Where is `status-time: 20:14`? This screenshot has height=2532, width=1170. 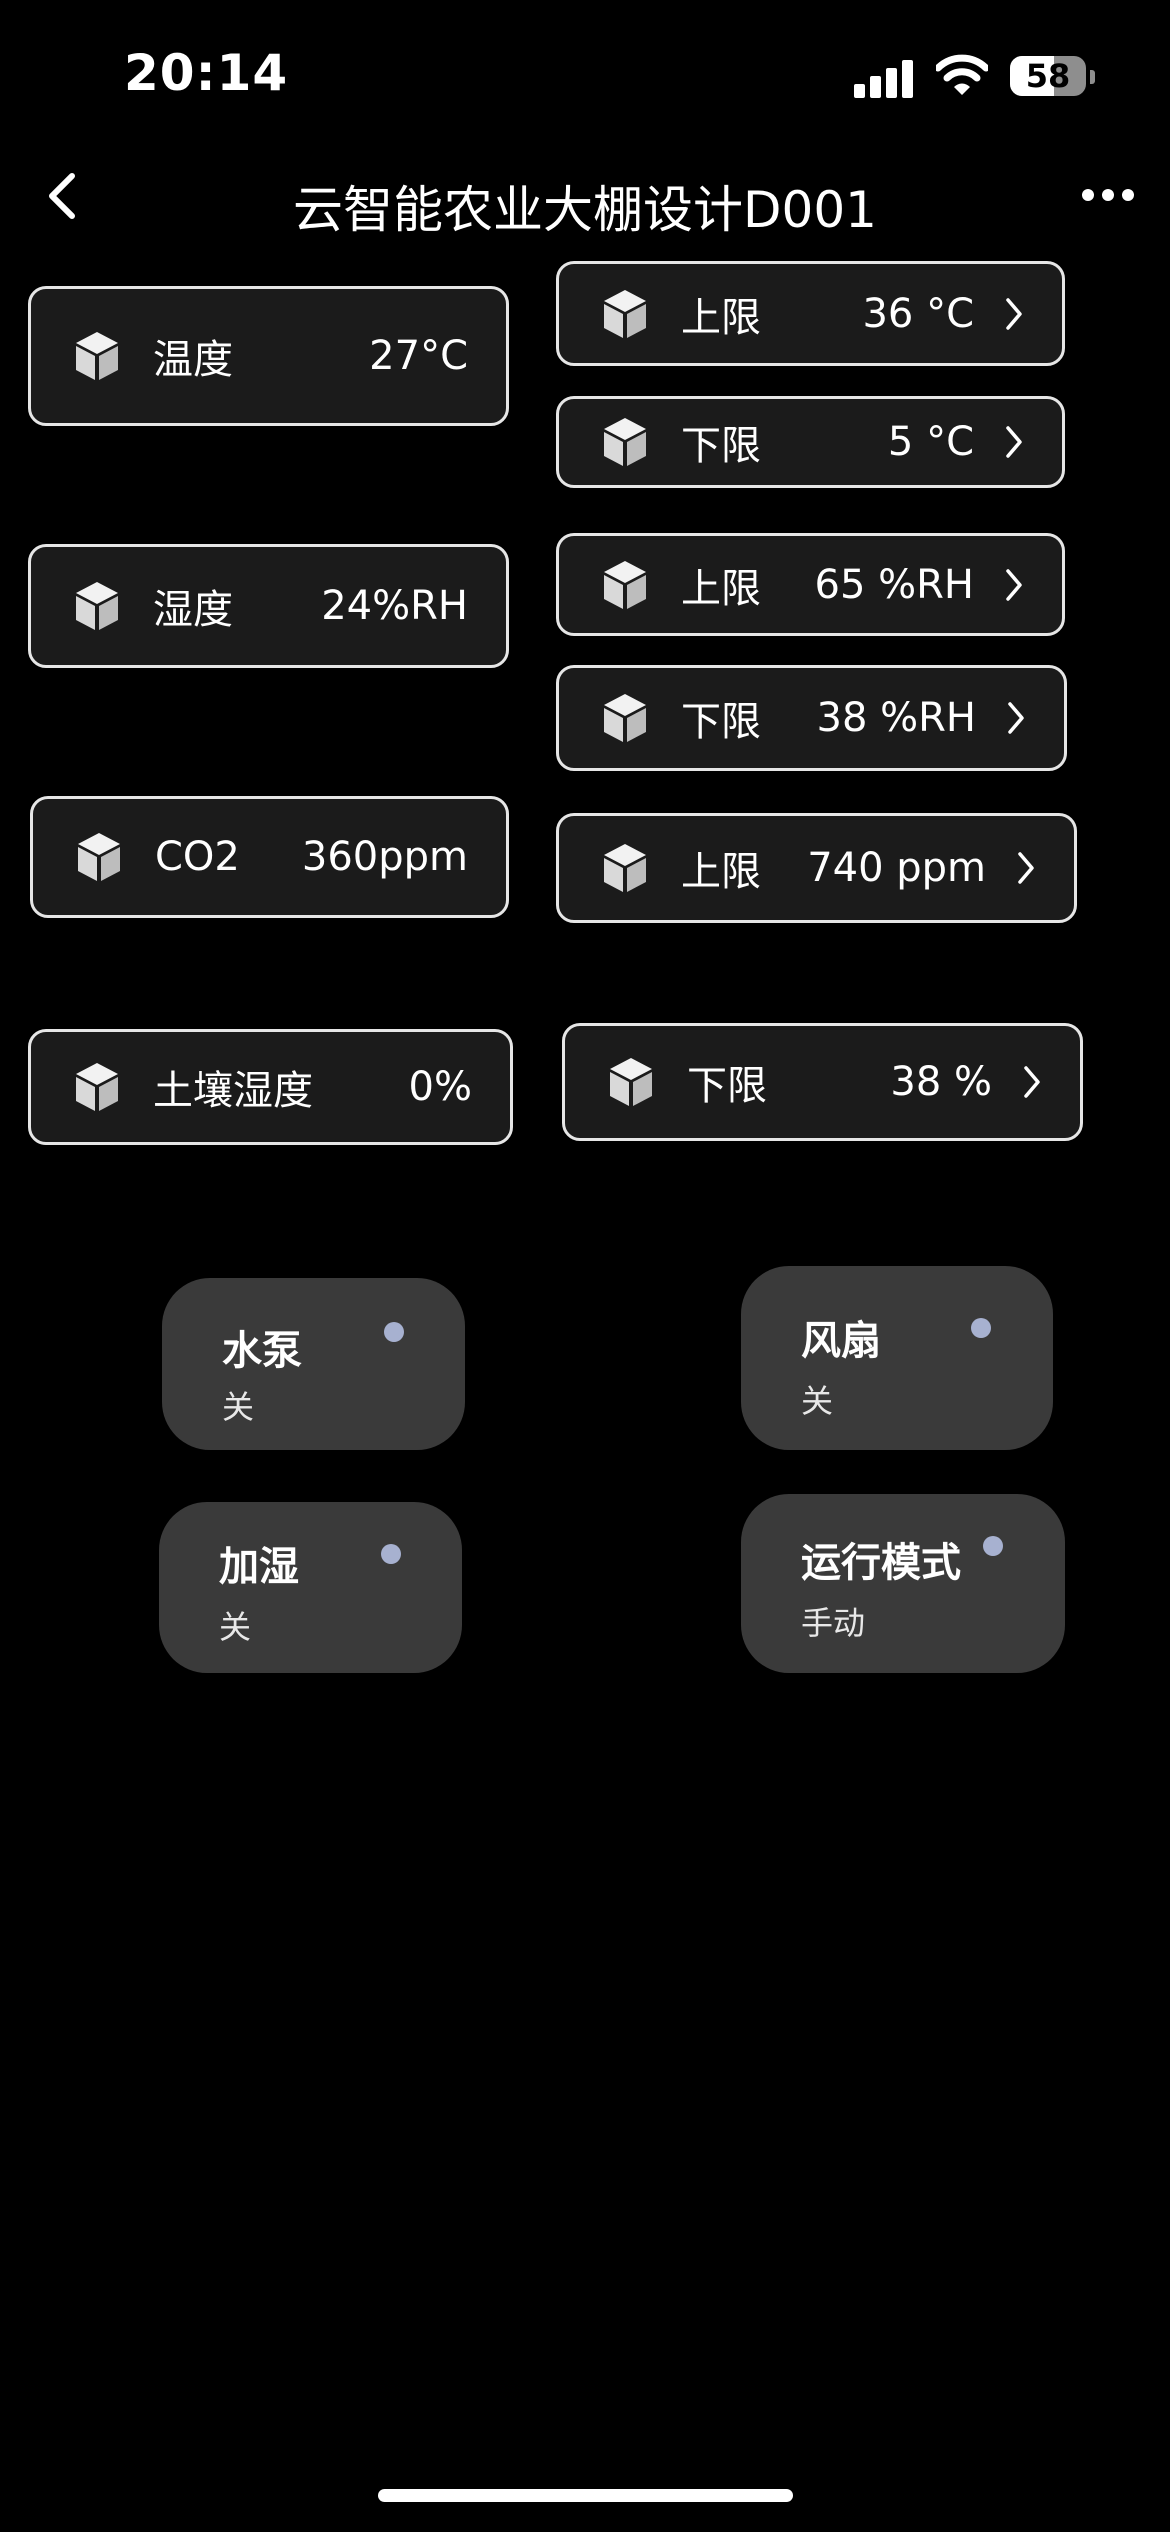 status-time: 20:14 is located at coordinates (206, 73).